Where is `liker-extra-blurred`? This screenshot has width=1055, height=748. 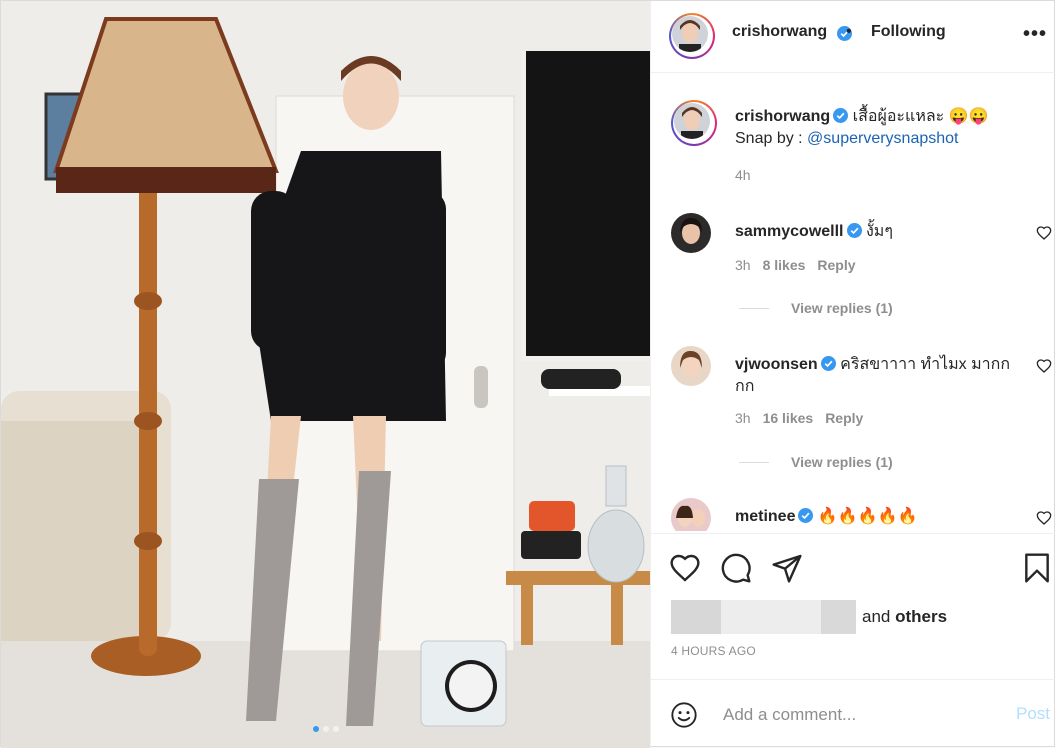
liker-extra-blurred is located at coordinates (838, 617).